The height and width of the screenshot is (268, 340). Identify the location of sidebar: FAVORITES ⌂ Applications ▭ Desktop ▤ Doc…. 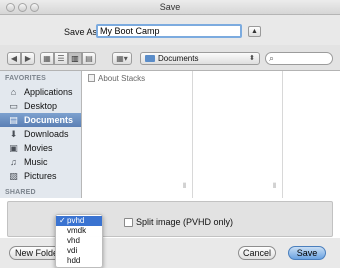
(41, 134).